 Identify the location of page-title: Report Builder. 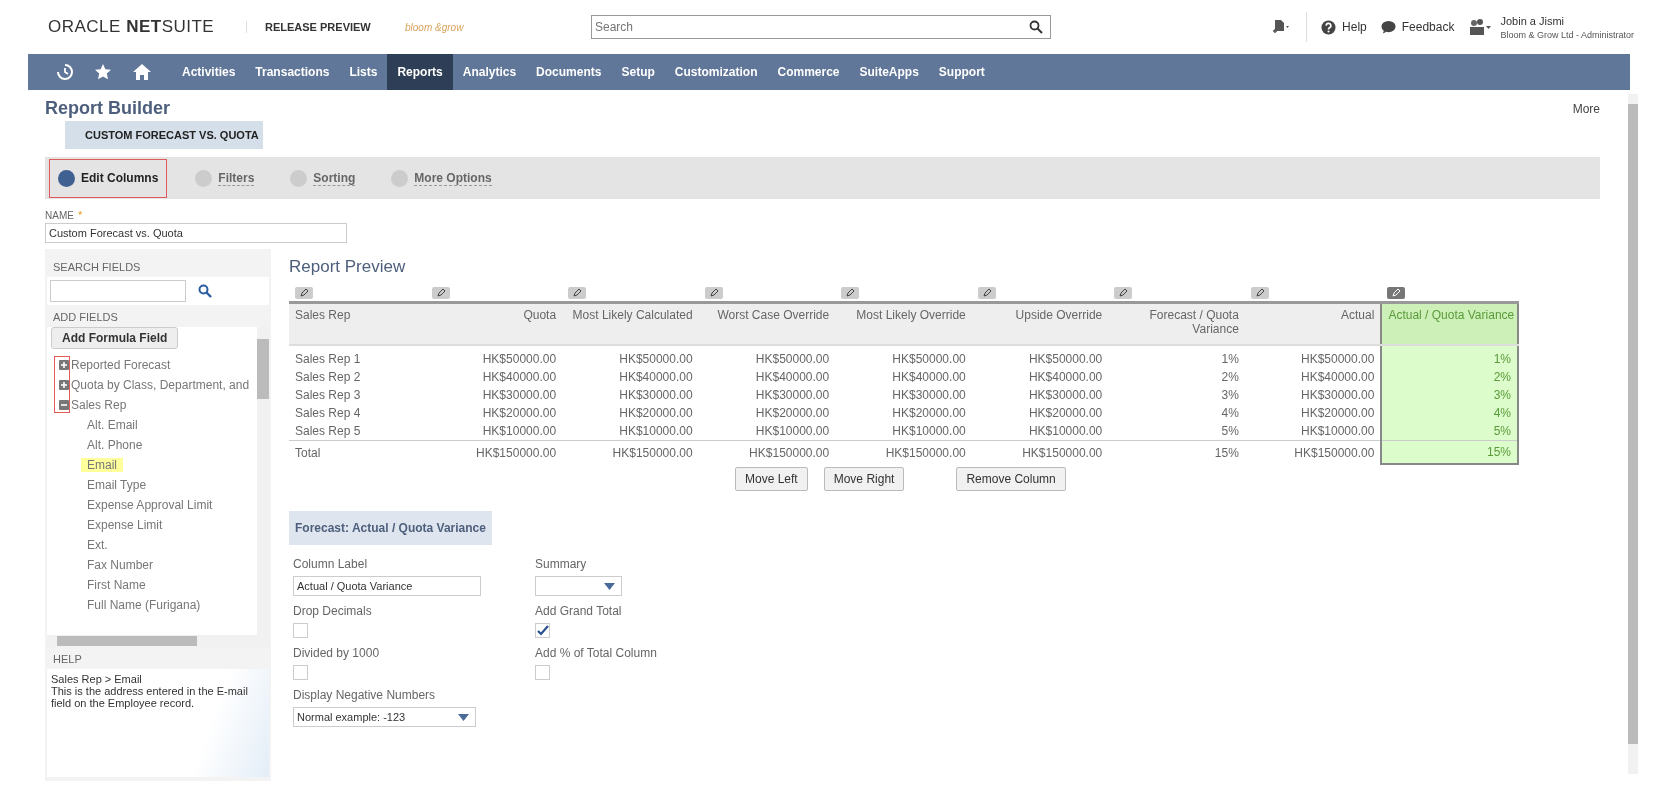
(107, 108).